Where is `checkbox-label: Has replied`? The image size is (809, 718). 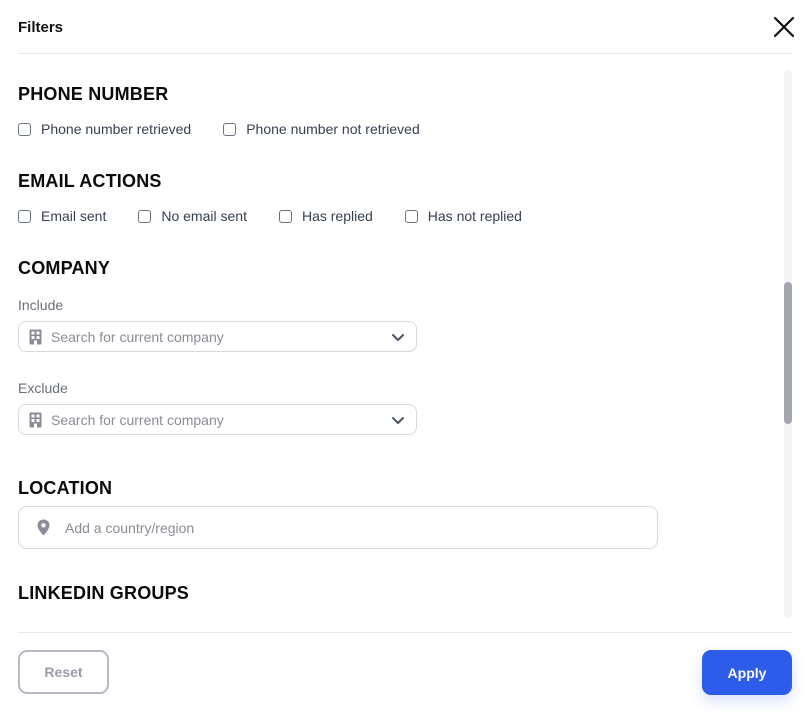
checkbox-label: Has replied is located at coordinates (337, 216).